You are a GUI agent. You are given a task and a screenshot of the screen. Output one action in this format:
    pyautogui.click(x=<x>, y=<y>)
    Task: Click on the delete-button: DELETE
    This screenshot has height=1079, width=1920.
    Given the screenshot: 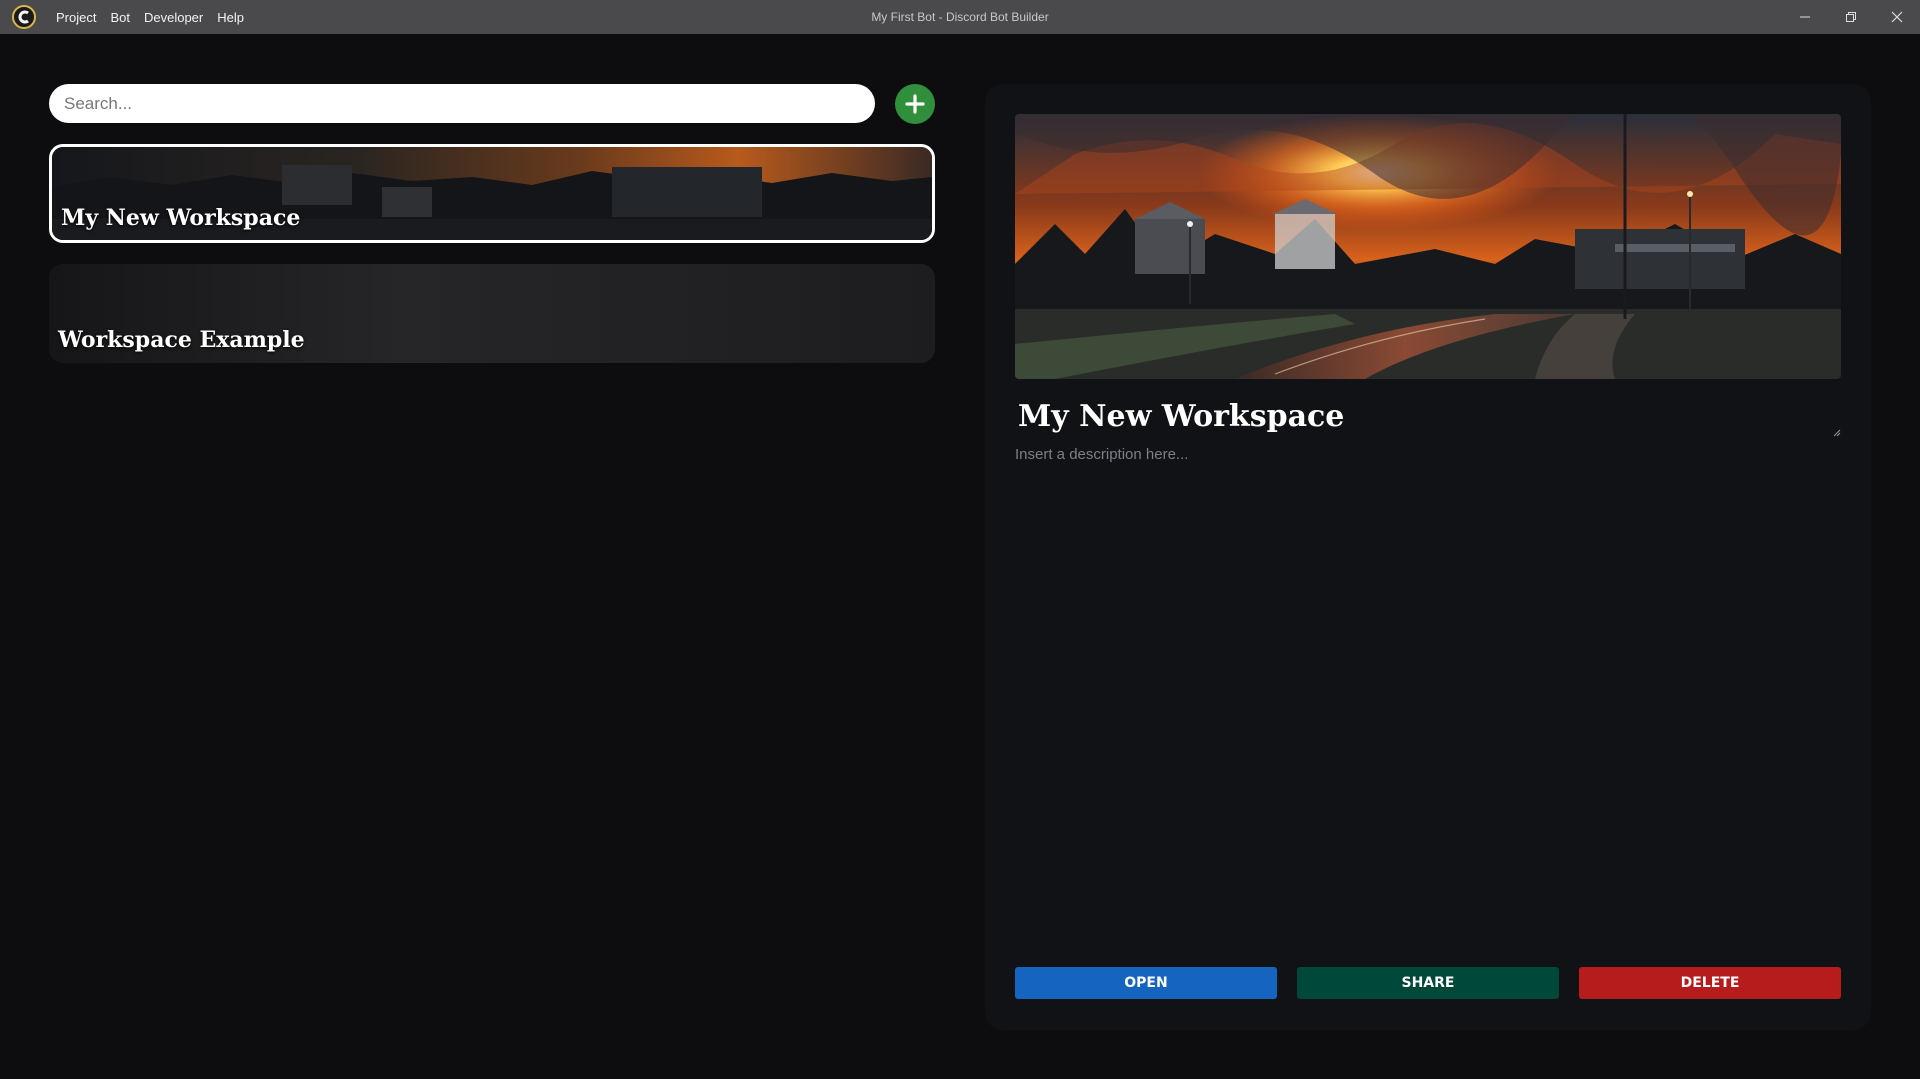 What is the action you would take?
    pyautogui.click(x=1710, y=983)
    